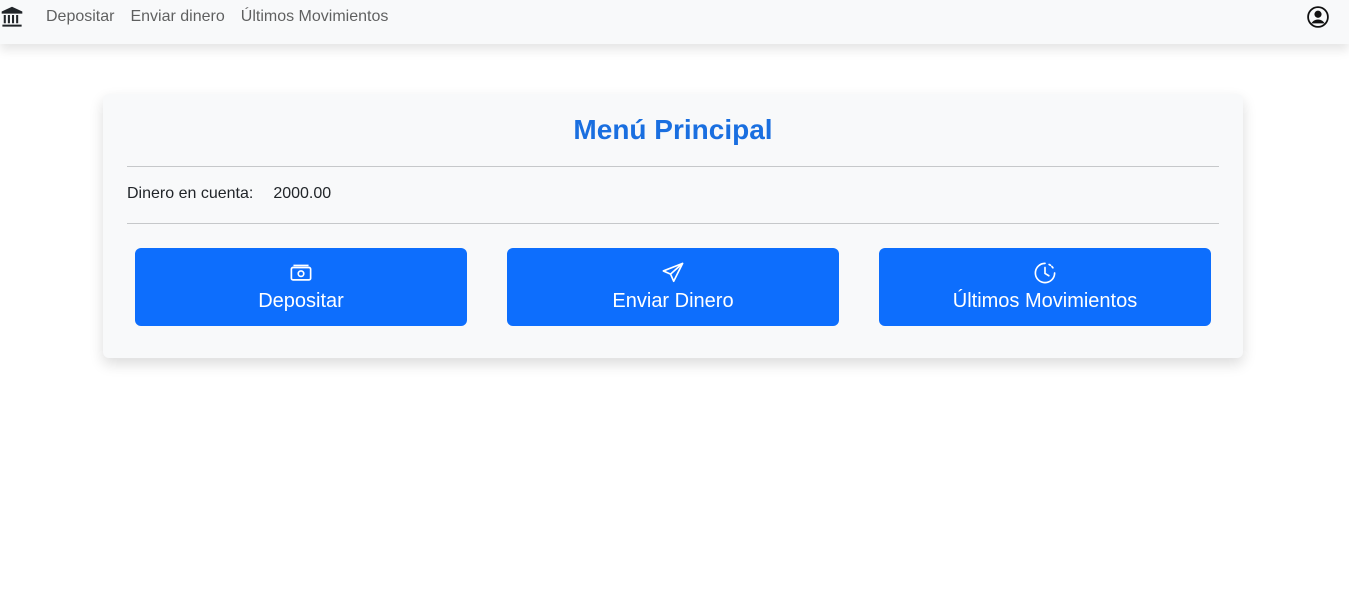 The image size is (1349, 592). I want to click on deposit-button: Depositar, so click(301, 287).